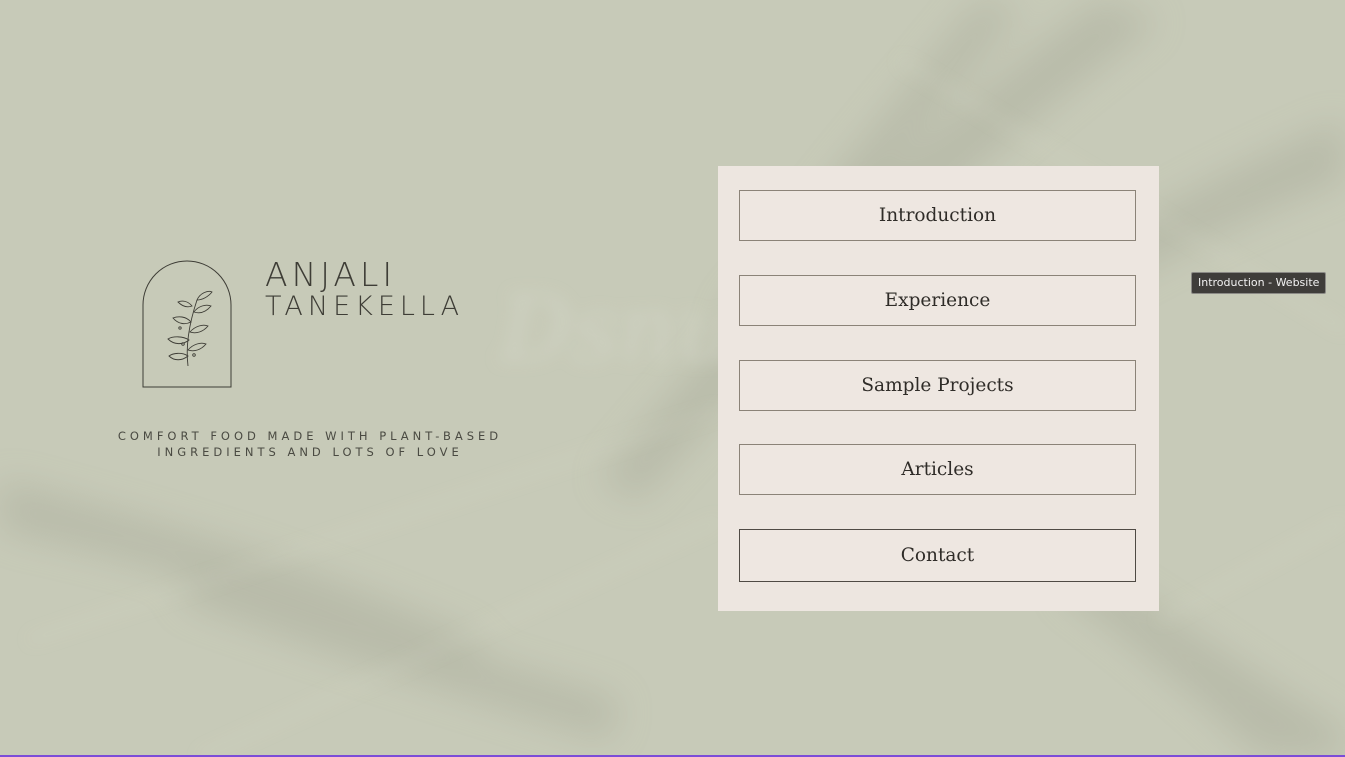  Describe the element at coordinates (310, 452) in the screenshot. I see `tagline-line-2: INGREDIENTS AND LOTS OF LOVE` at that location.